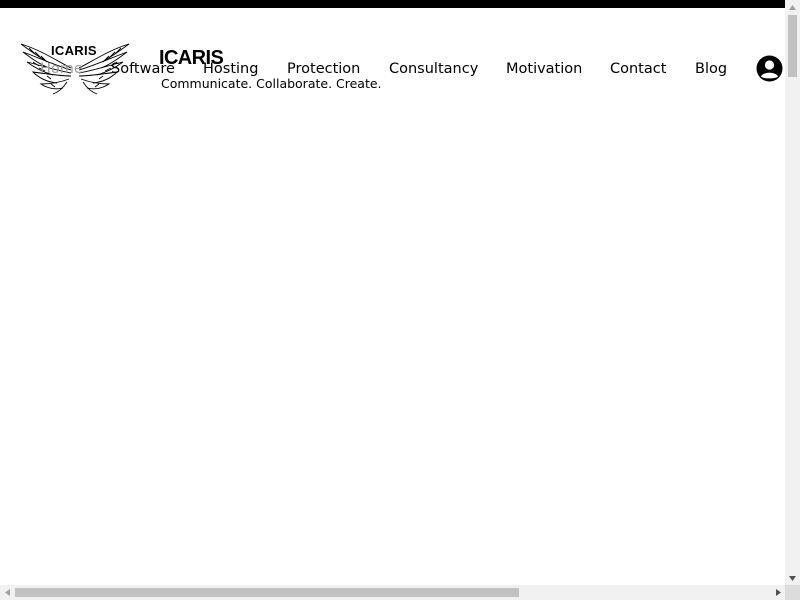 The width and height of the screenshot is (800, 600). I want to click on scrollbar-corner, so click(792, 592).